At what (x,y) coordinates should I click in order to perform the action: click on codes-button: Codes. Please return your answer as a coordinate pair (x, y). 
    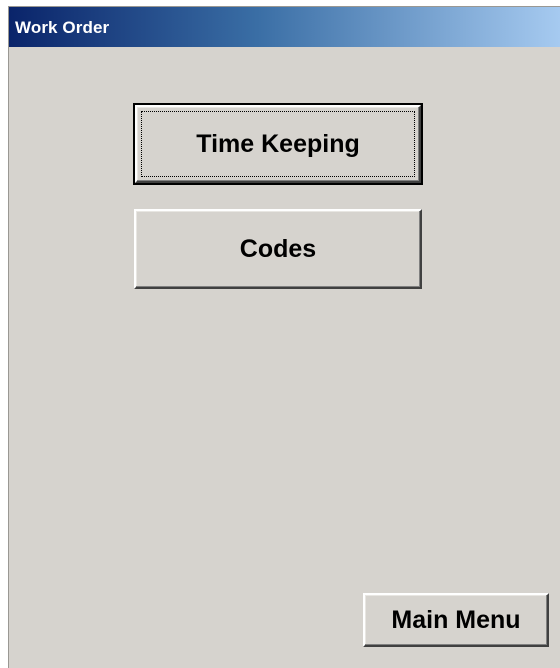
    Looking at the image, I should click on (278, 249).